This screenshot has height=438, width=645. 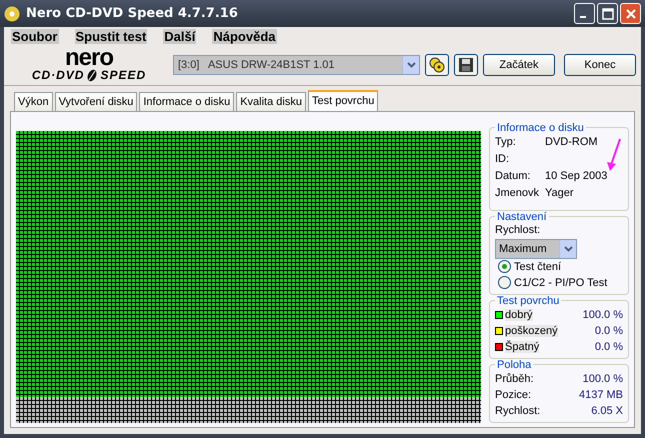 What do you see at coordinates (519, 314) in the screenshot?
I see `legend-label: dobrý` at bounding box center [519, 314].